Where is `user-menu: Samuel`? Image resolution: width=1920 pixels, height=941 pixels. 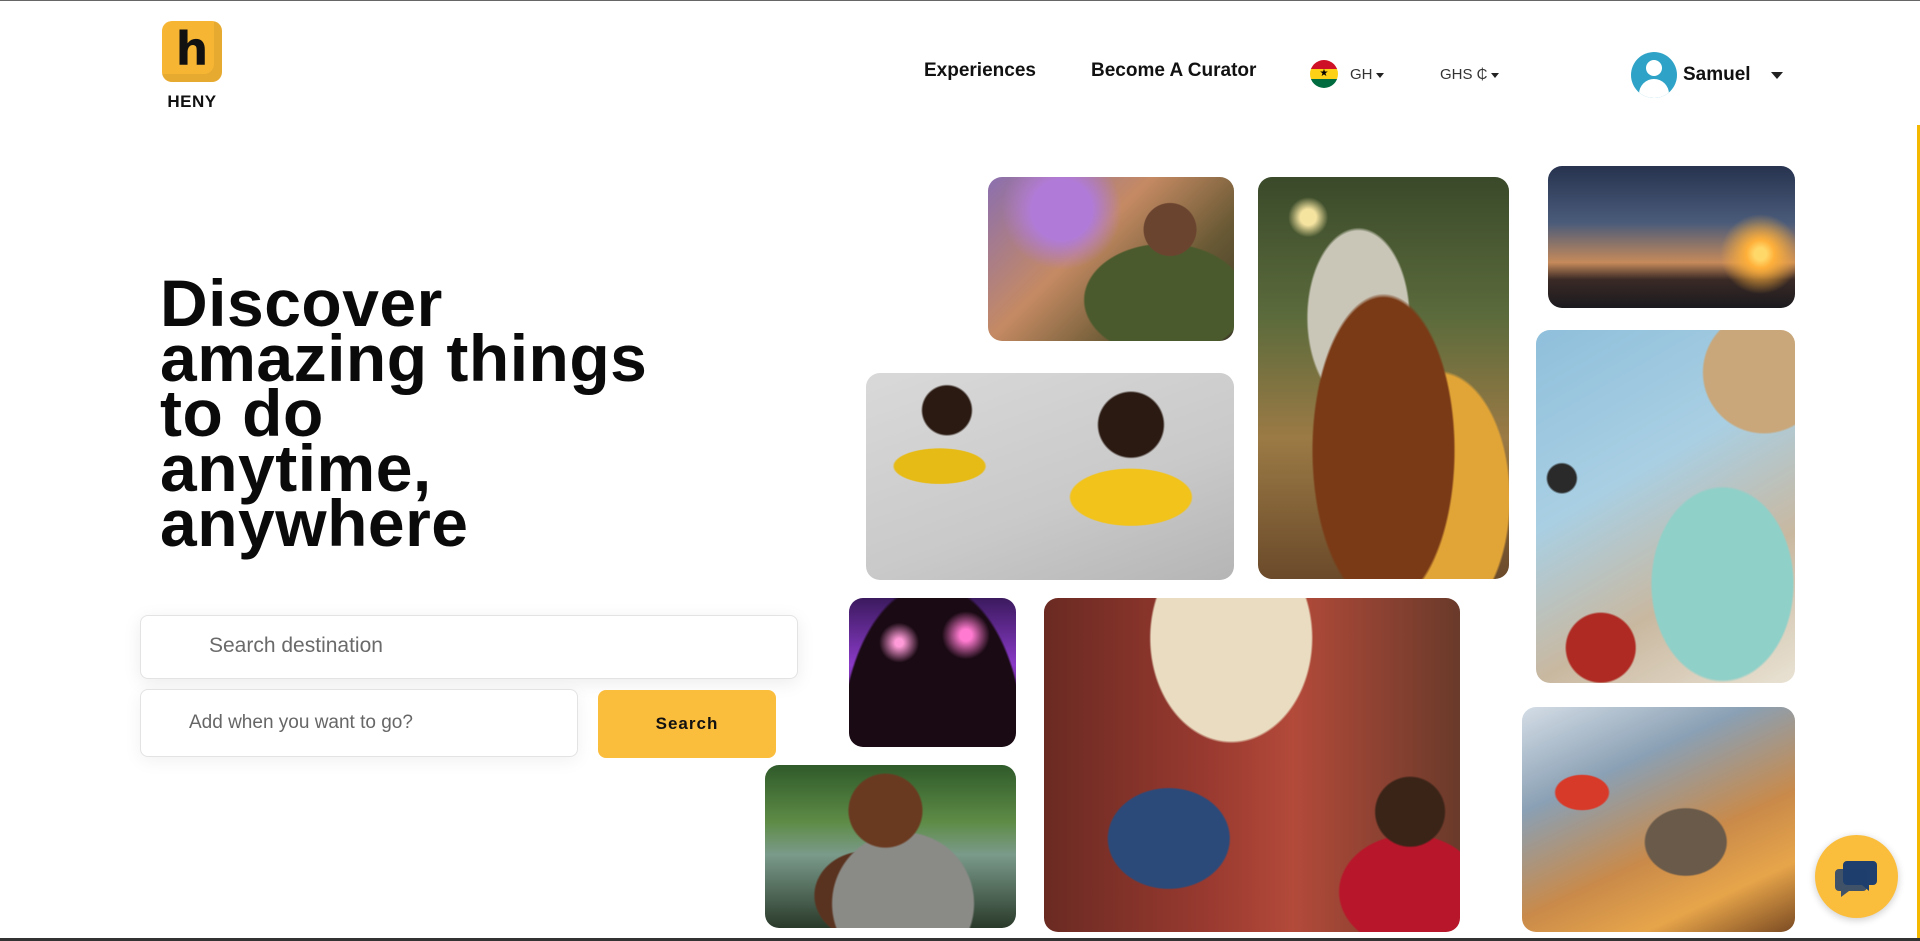 user-menu: Samuel is located at coordinates (1707, 75).